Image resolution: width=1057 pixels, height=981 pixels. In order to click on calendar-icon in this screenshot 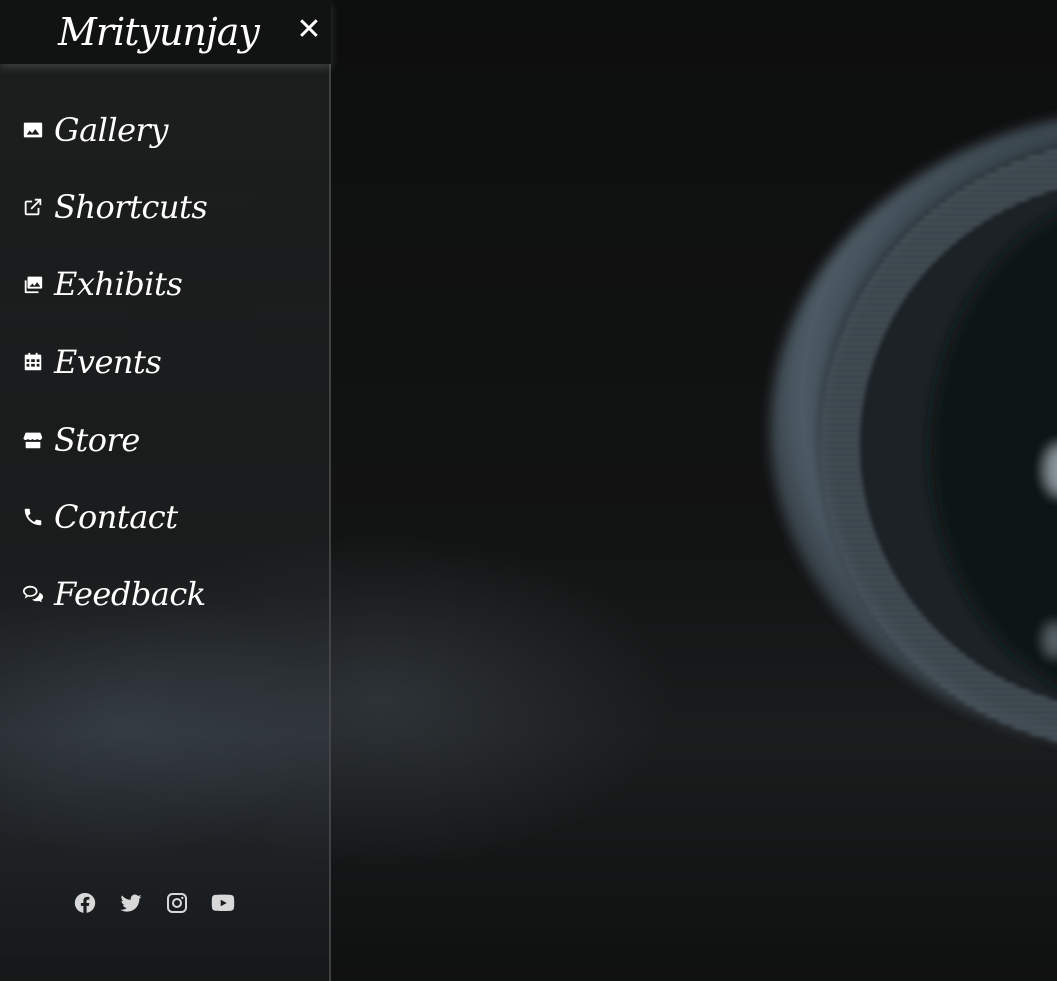, I will do `click(33, 362)`.